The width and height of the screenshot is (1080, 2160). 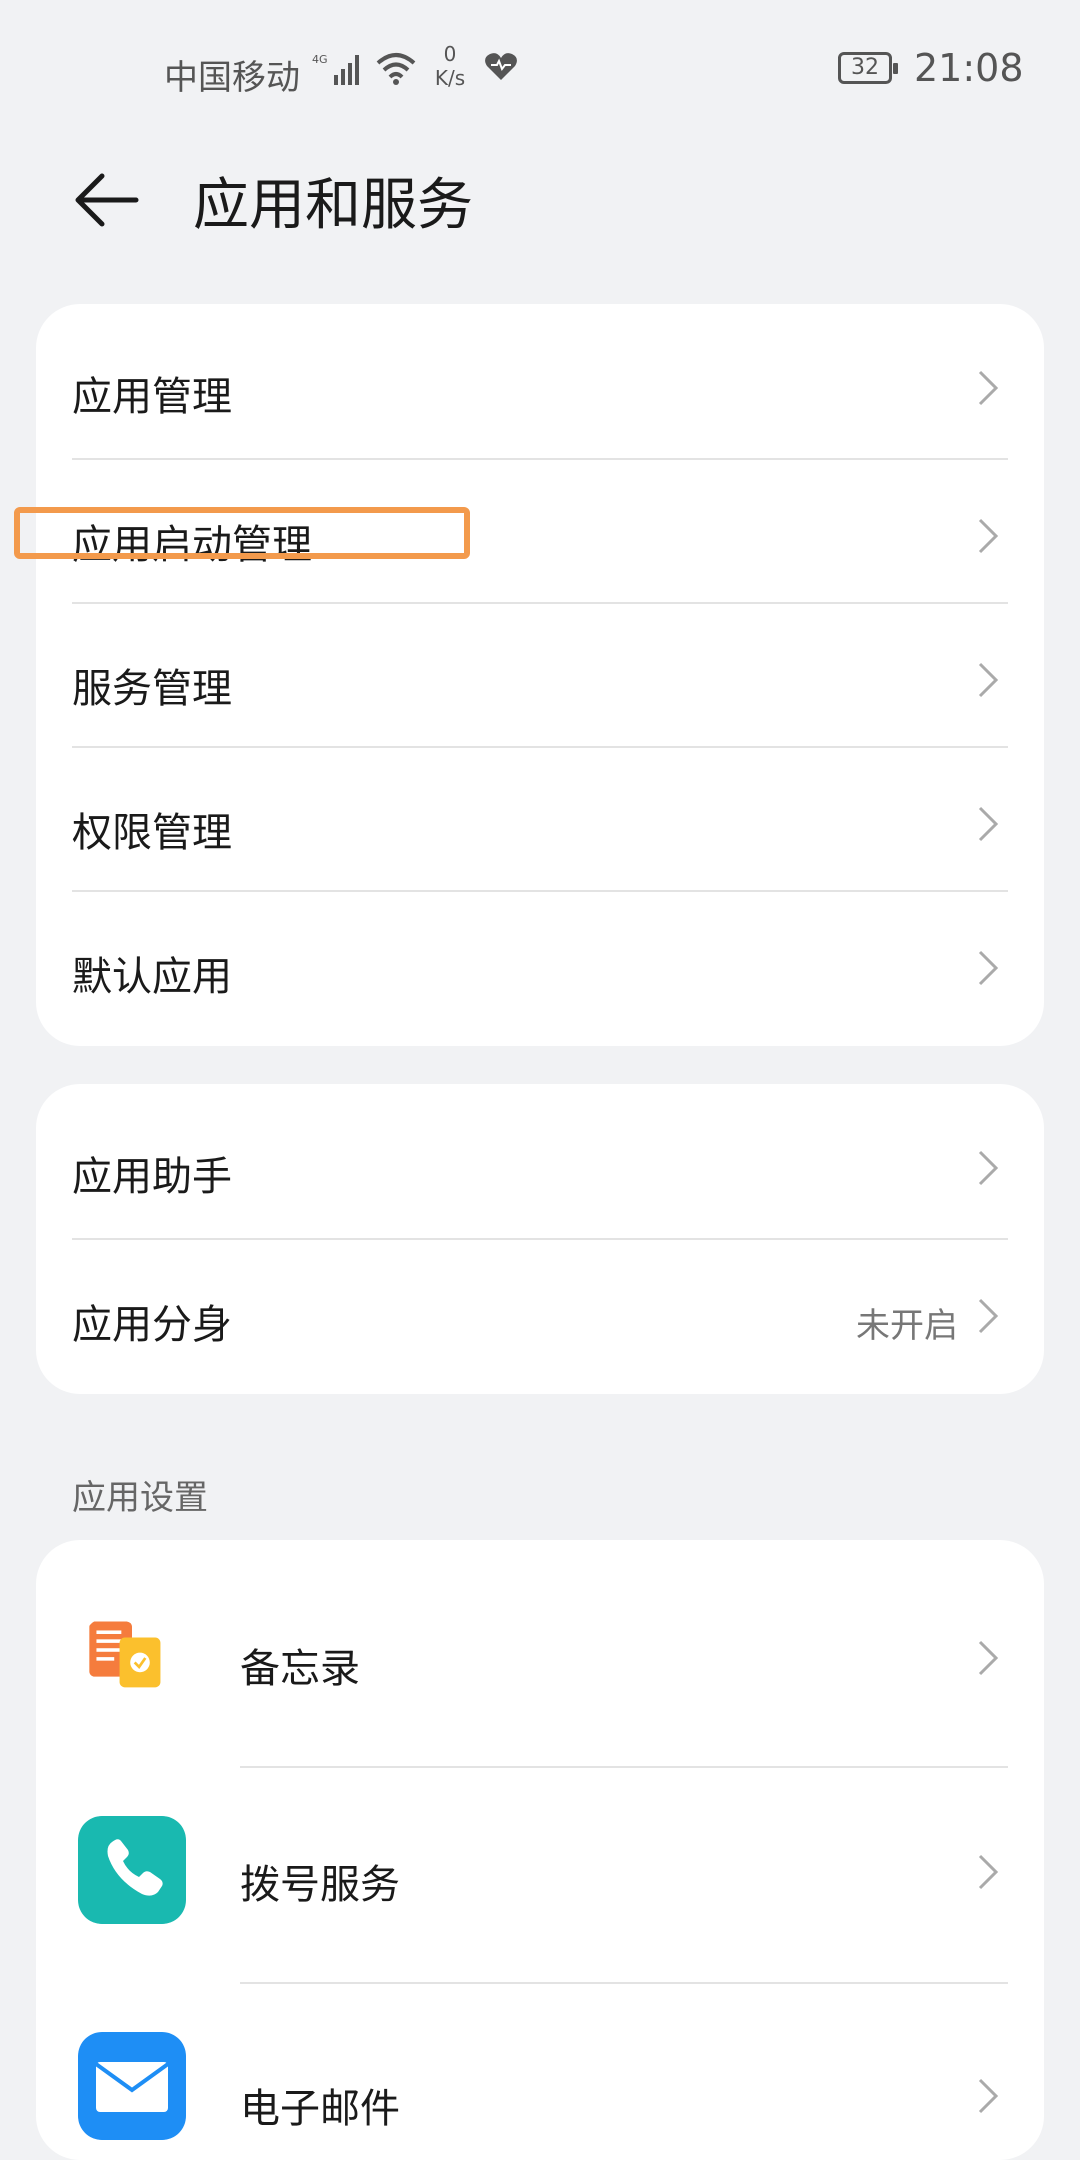 What do you see at coordinates (152, 977) in the screenshot?
I see `row-label: 默认应用` at bounding box center [152, 977].